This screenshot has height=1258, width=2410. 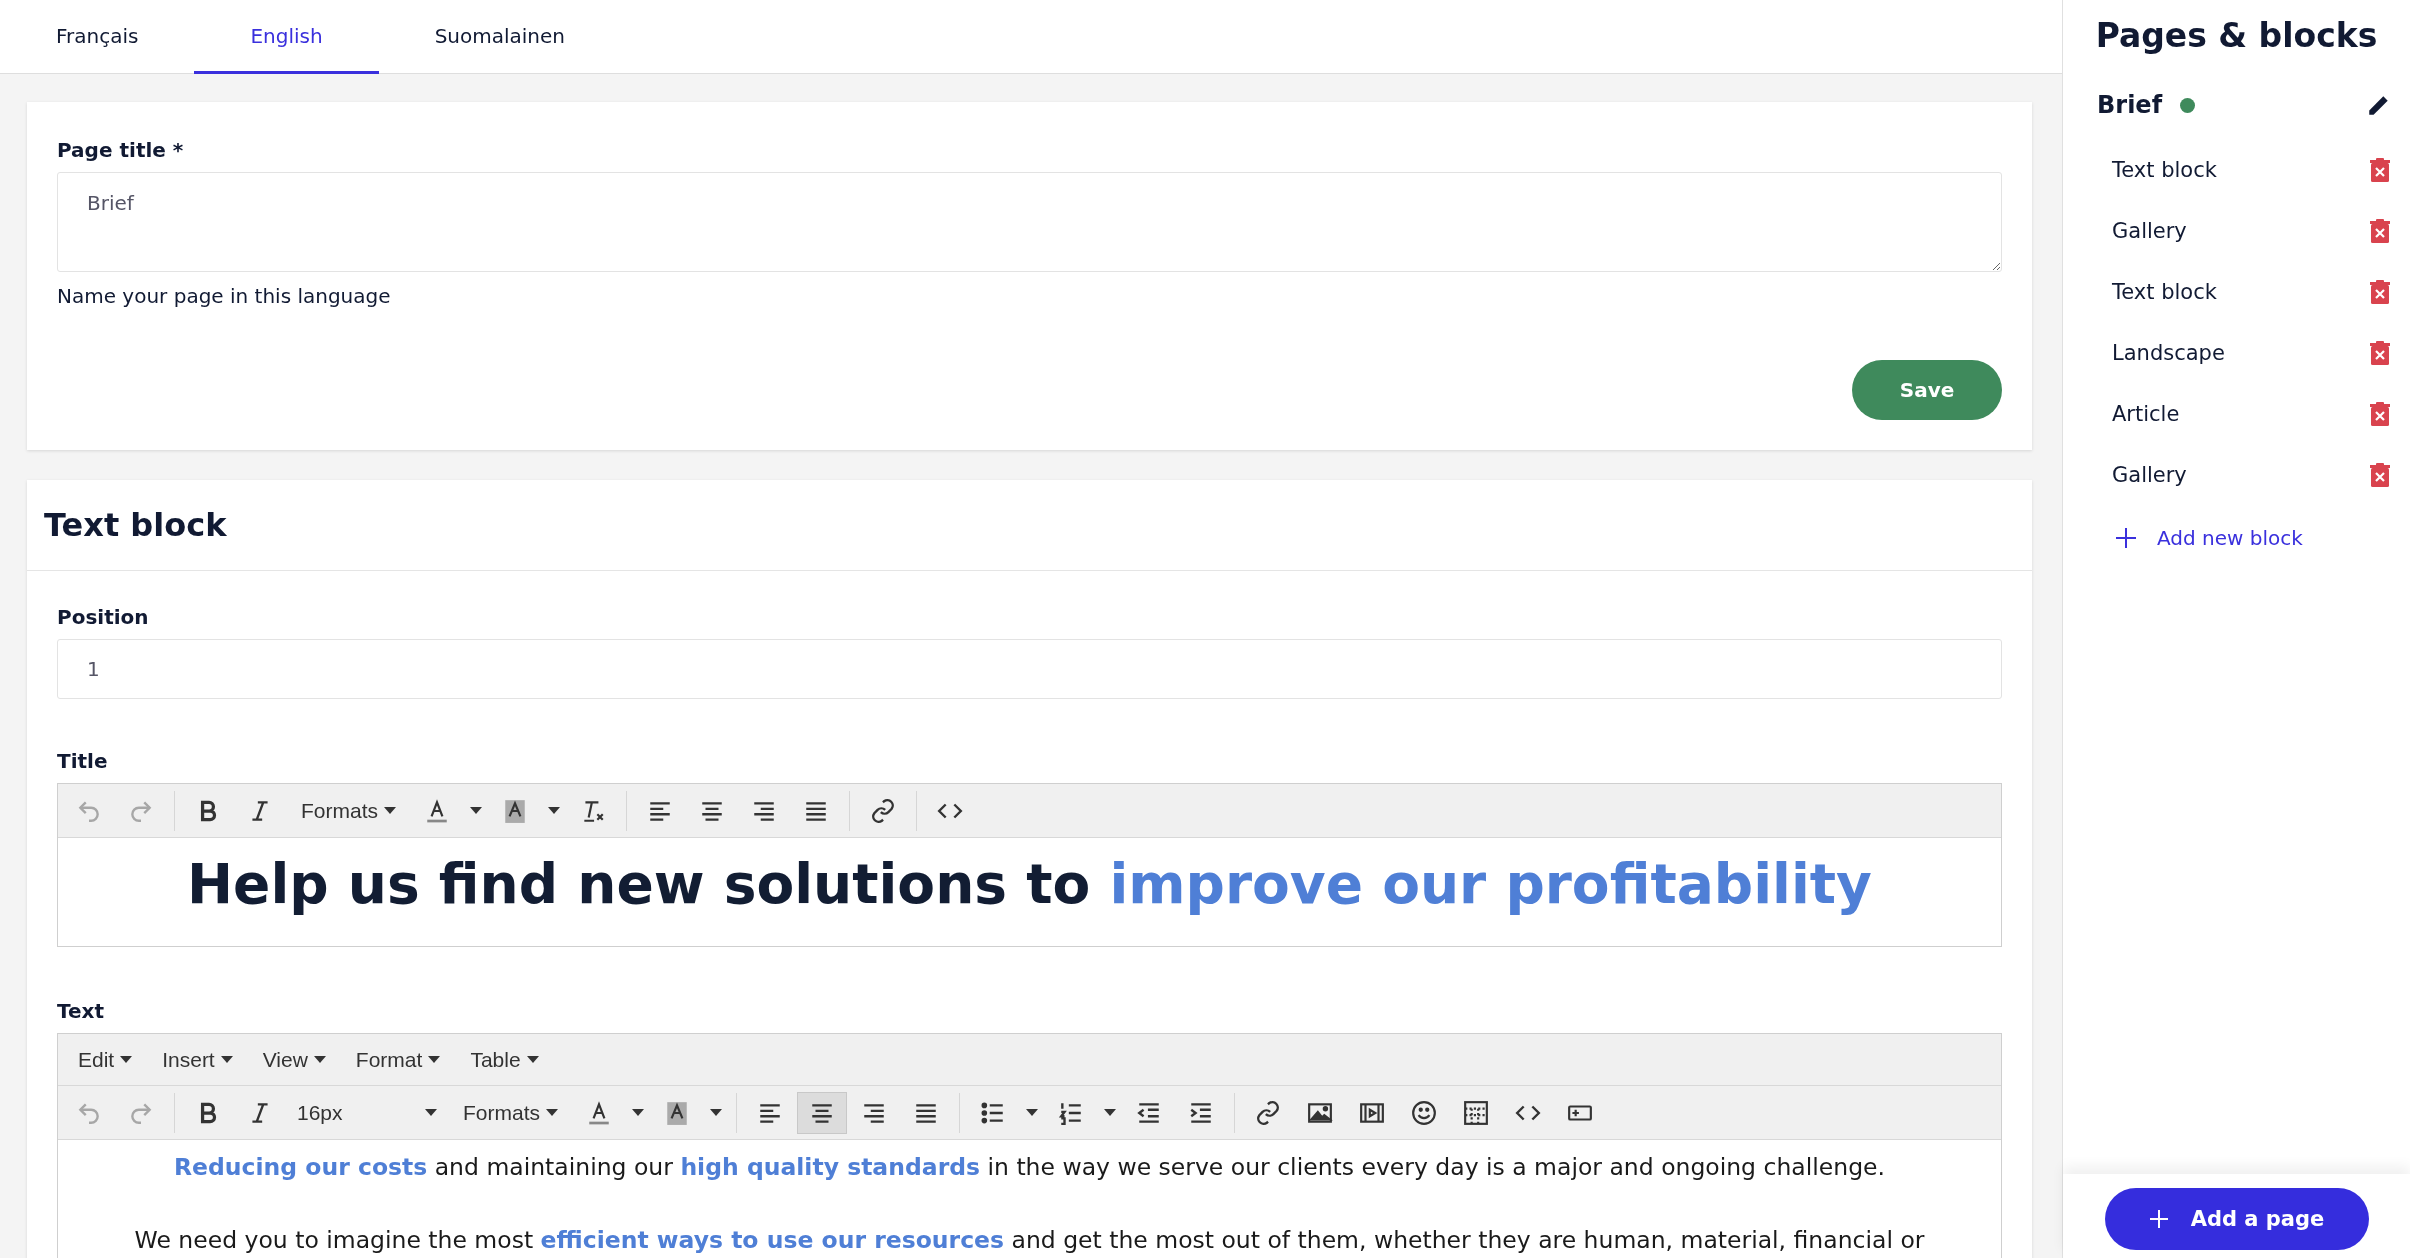 I want to click on editor-menu: Edit, so click(x=105, y=1059).